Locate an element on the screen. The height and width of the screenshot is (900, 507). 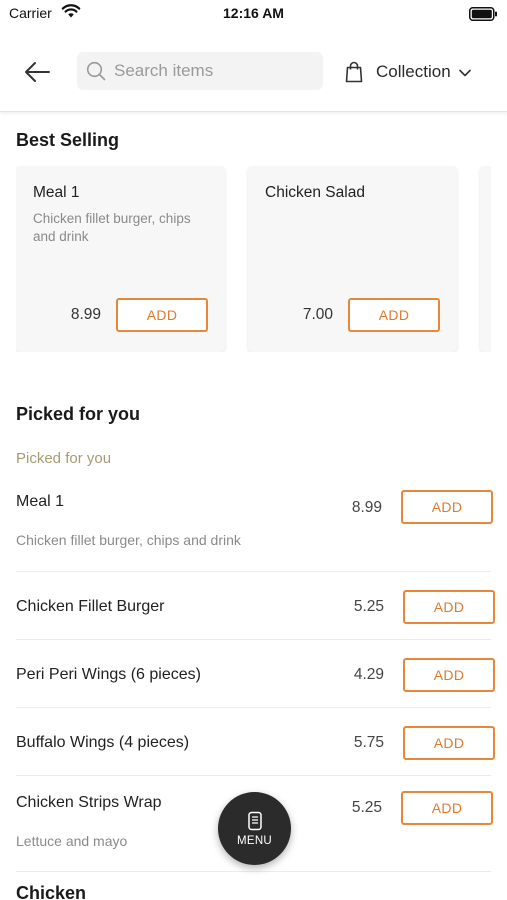
product-price: 7.00 is located at coordinates (317, 314).